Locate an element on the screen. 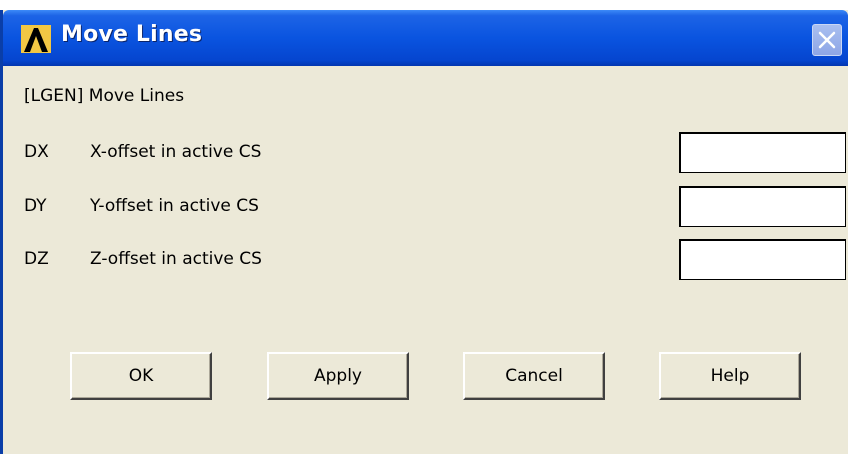  dz-row: DZ Z-offset in active CS is located at coordinates (425, 261).